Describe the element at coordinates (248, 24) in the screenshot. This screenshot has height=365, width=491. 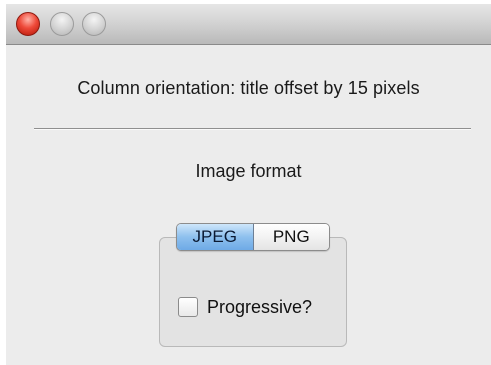
I see `title-bar` at that location.